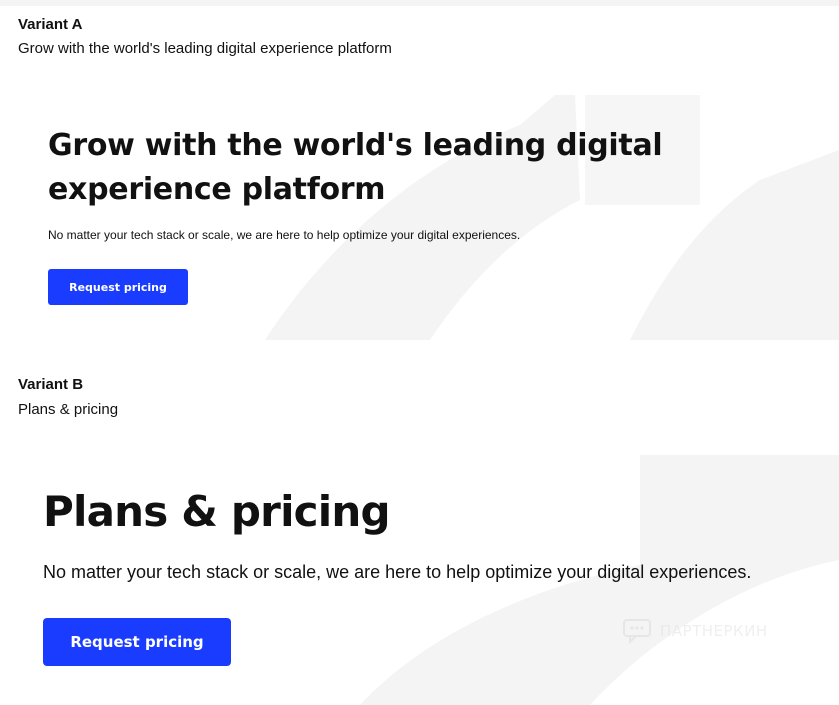  I want to click on variant-b-headline: Plans & pricing, so click(217, 511).